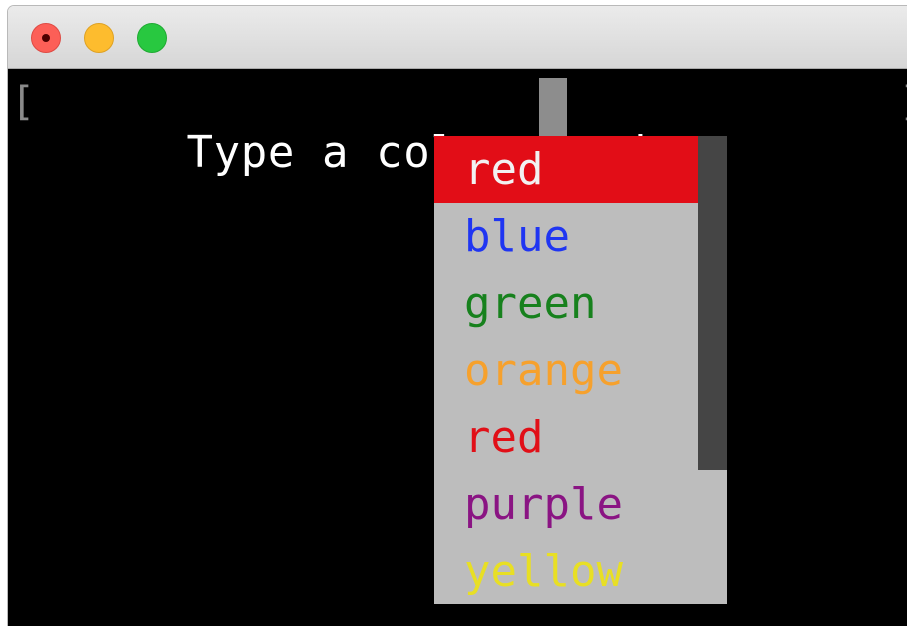  Describe the element at coordinates (566, 236) in the screenshot. I see `dropdown-item-blue: blue` at that location.